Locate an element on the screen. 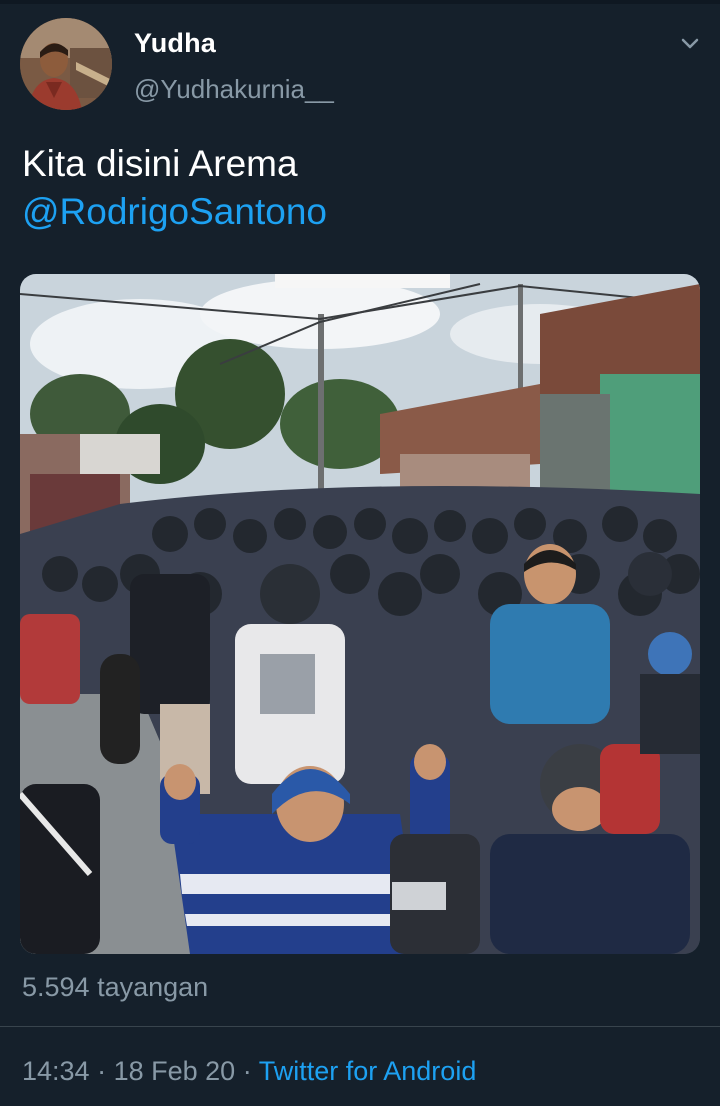  divider is located at coordinates (360, 1026).